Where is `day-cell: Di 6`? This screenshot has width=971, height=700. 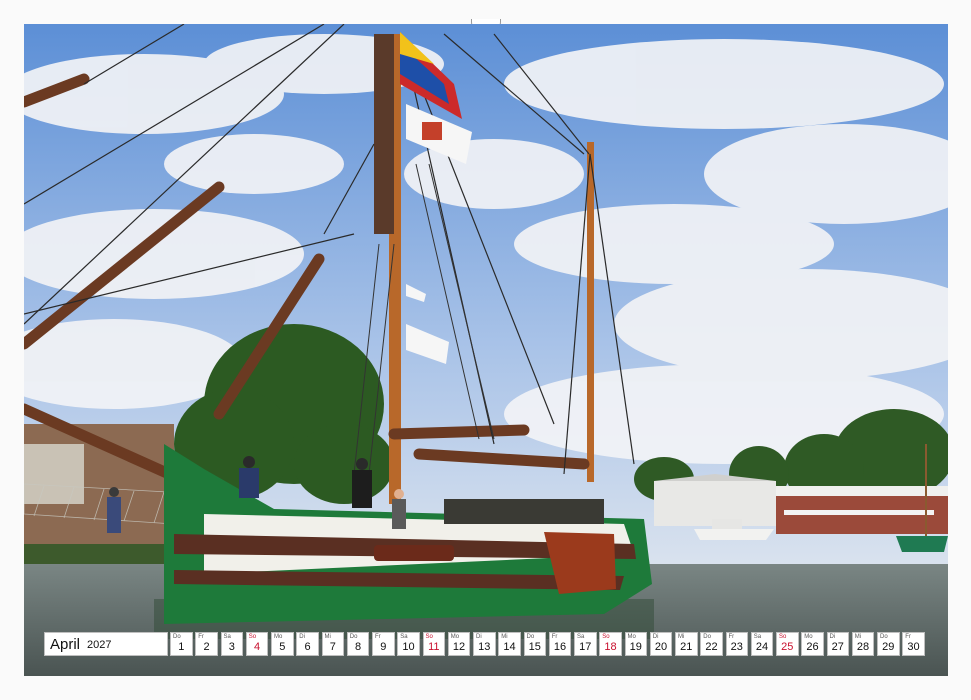 day-cell: Di 6 is located at coordinates (307, 644).